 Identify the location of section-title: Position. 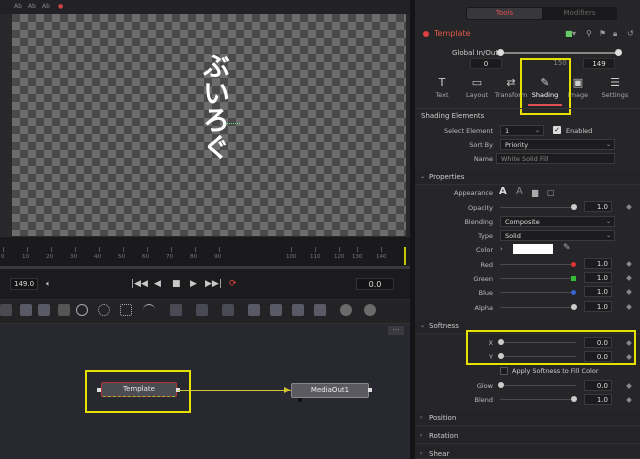
(443, 418).